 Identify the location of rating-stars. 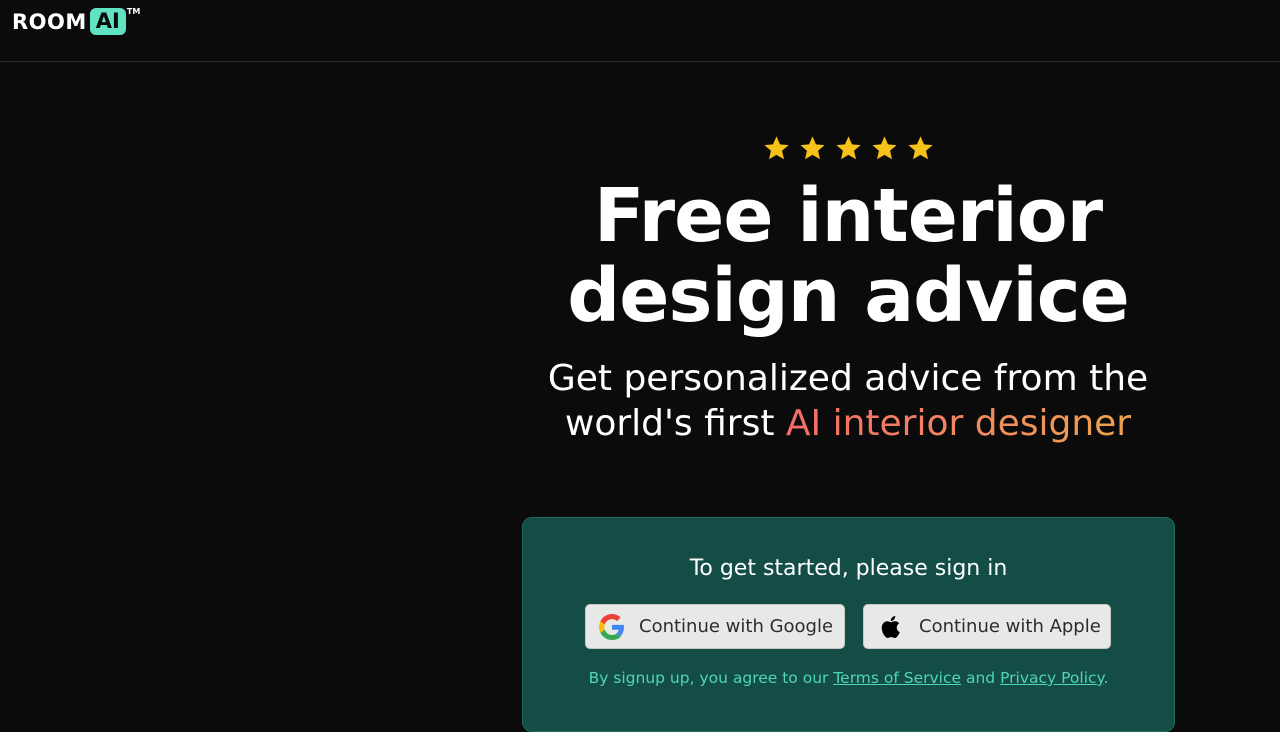
(848, 148).